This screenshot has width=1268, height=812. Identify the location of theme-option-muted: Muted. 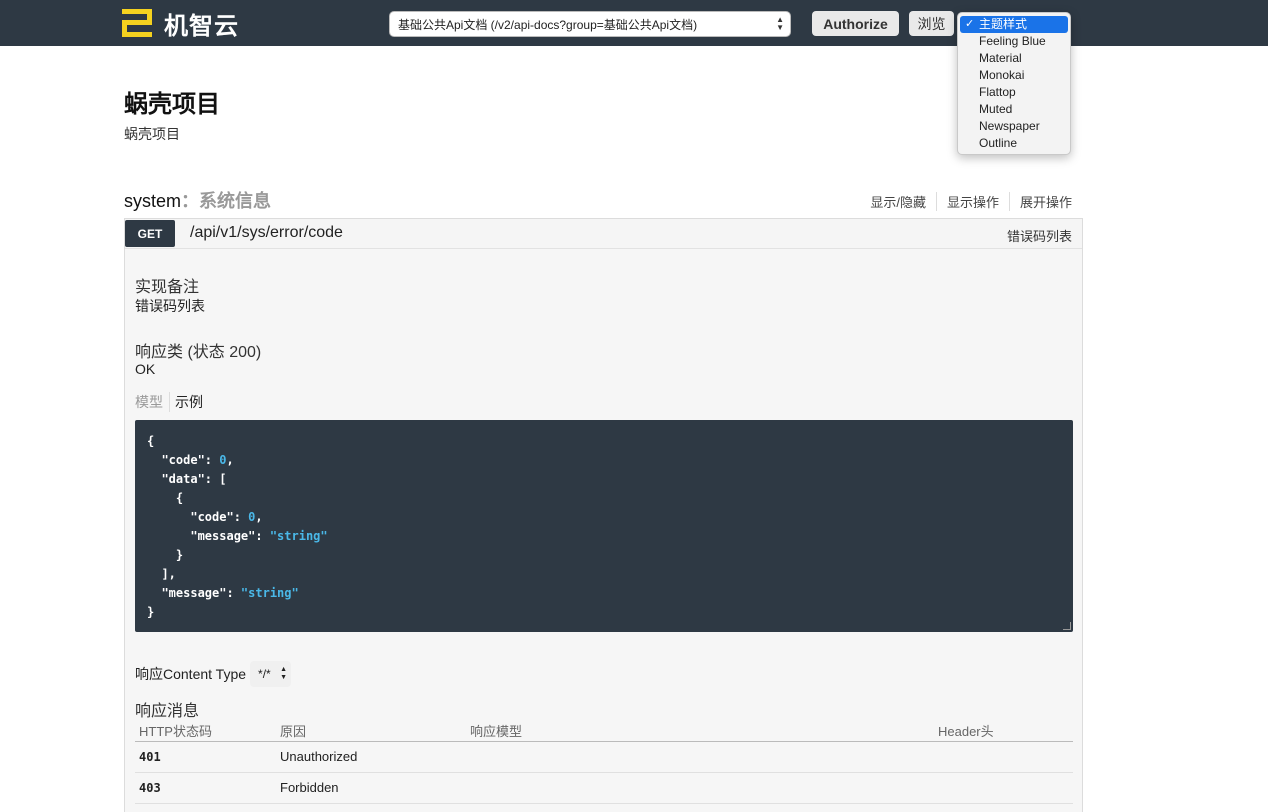
(1014, 109).